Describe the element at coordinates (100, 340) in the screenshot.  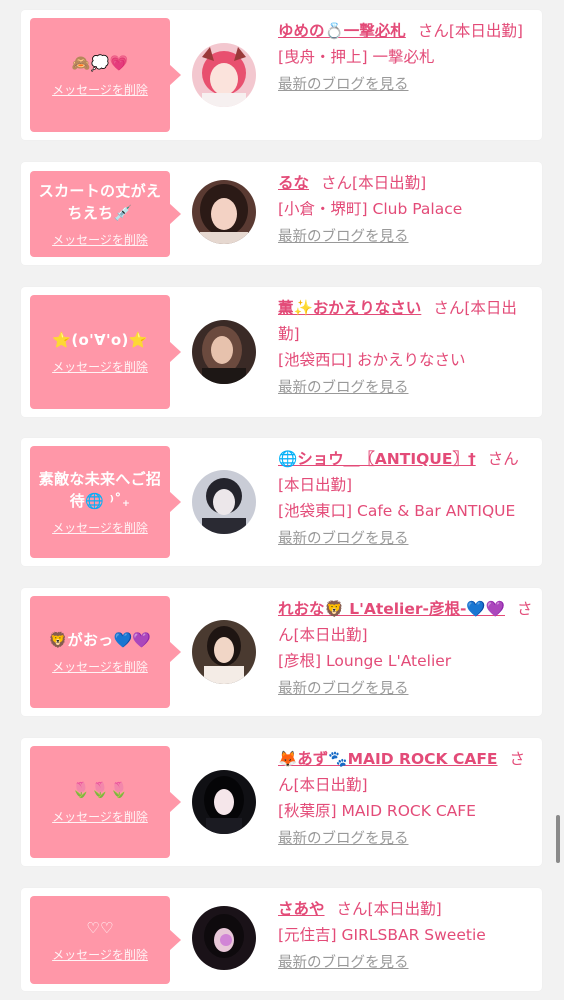
I see `message-text: ⭐(o'∀'o)⭐` at that location.